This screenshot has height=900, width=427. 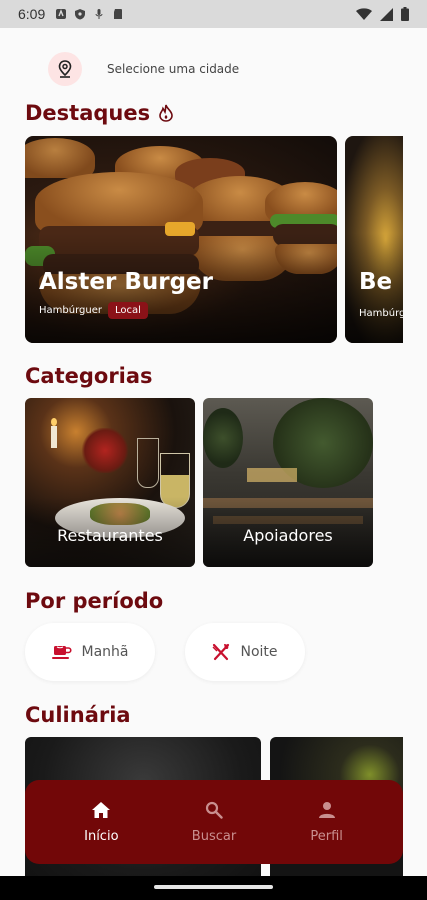 I want to click on nav-profile-label: Perfil, so click(x=326, y=836).